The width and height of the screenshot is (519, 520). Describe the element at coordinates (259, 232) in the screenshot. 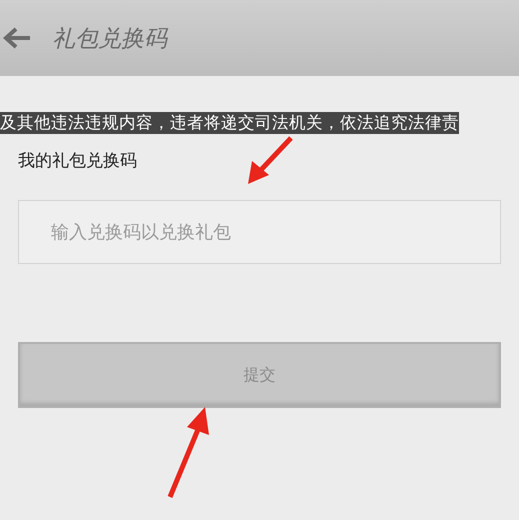

I see `code-input-field: 输入兑换码以兑换礼包` at that location.